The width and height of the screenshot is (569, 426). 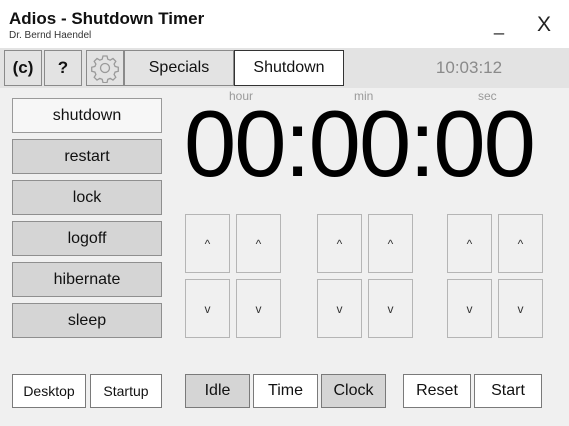 I want to click on mode-clock-button: Clock, so click(x=353, y=391).